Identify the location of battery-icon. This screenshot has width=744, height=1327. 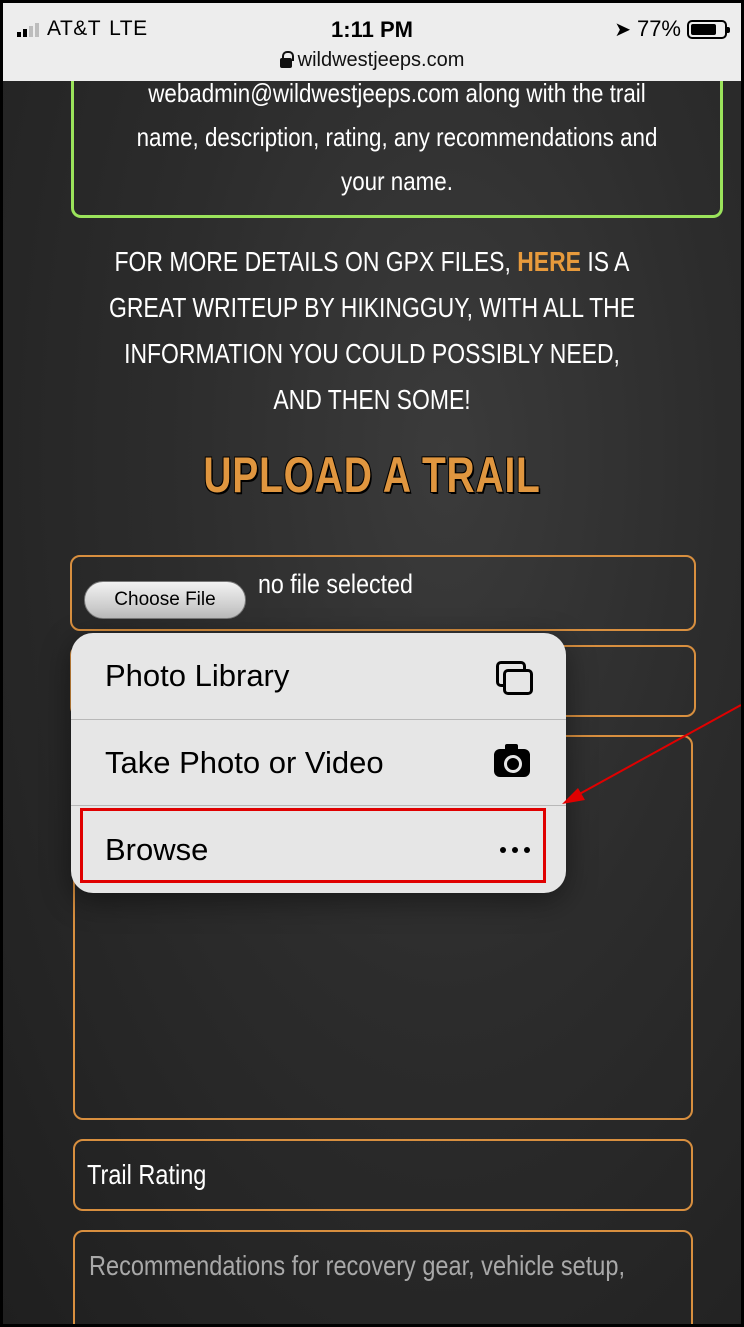
(708, 29).